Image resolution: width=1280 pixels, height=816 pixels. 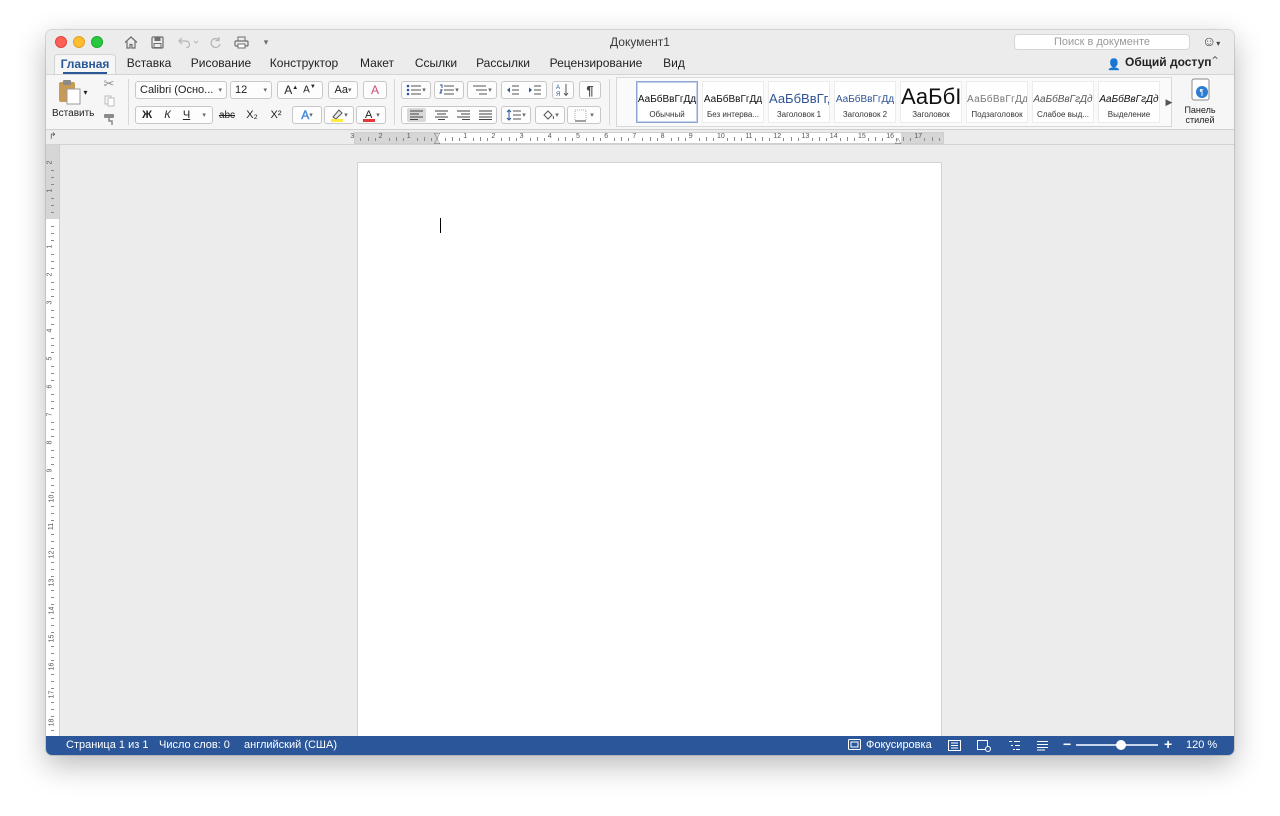 I want to click on styles-pane-button: ¶, so click(x=1201, y=90).